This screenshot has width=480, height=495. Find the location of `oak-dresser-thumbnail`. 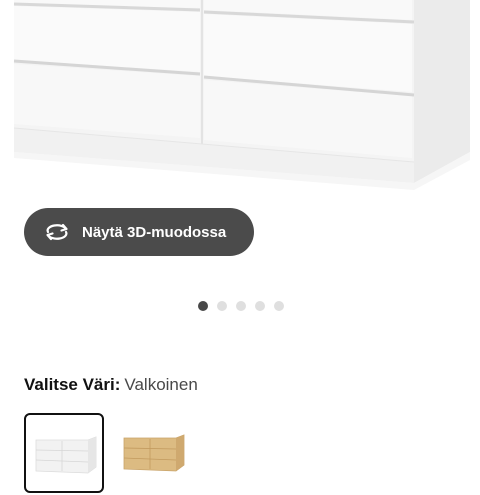

oak-dresser-thumbnail is located at coordinates (154, 453).